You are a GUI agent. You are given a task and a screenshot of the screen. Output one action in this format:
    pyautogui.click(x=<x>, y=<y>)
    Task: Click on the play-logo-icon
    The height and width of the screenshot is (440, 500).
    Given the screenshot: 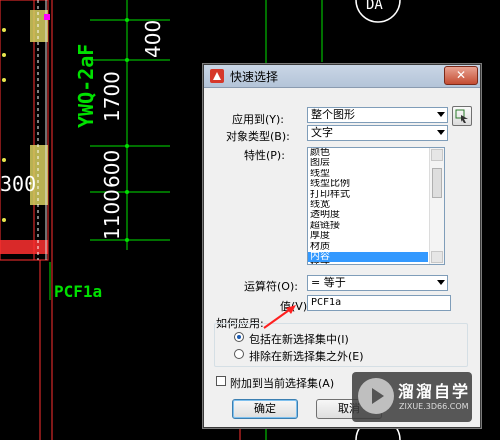 What is the action you would take?
    pyautogui.click(x=376, y=396)
    